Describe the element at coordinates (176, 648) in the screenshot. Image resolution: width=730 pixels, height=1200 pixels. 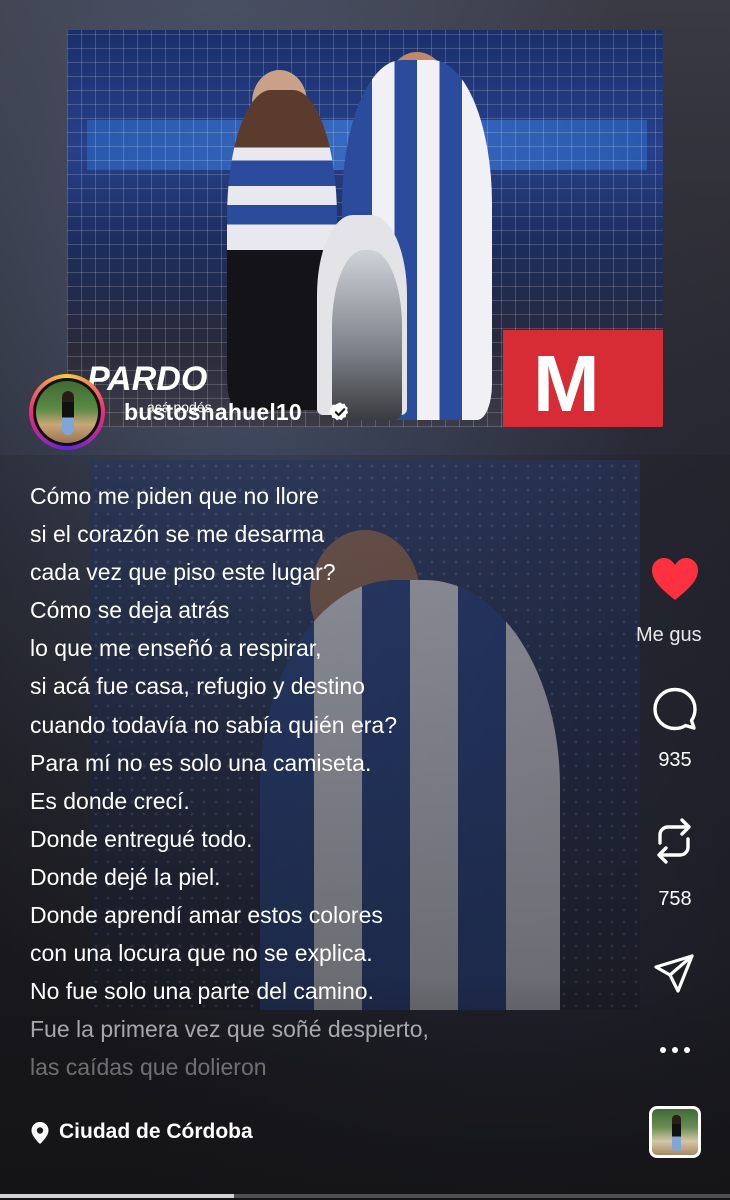
I see `caption-line: lo que me enseñó a respirar,` at that location.